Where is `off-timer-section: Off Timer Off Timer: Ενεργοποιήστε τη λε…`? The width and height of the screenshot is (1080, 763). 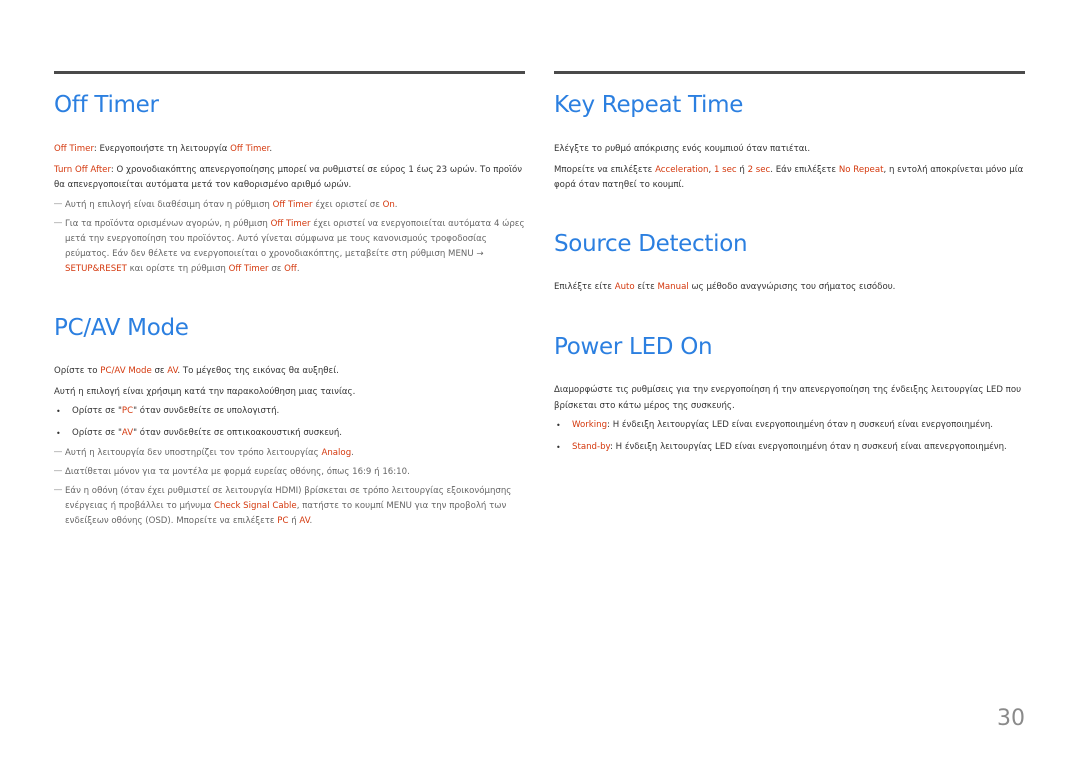 off-timer-section: Off Timer Off Timer: Ενεργοποιήστε τη λε… is located at coordinates (289, 184).